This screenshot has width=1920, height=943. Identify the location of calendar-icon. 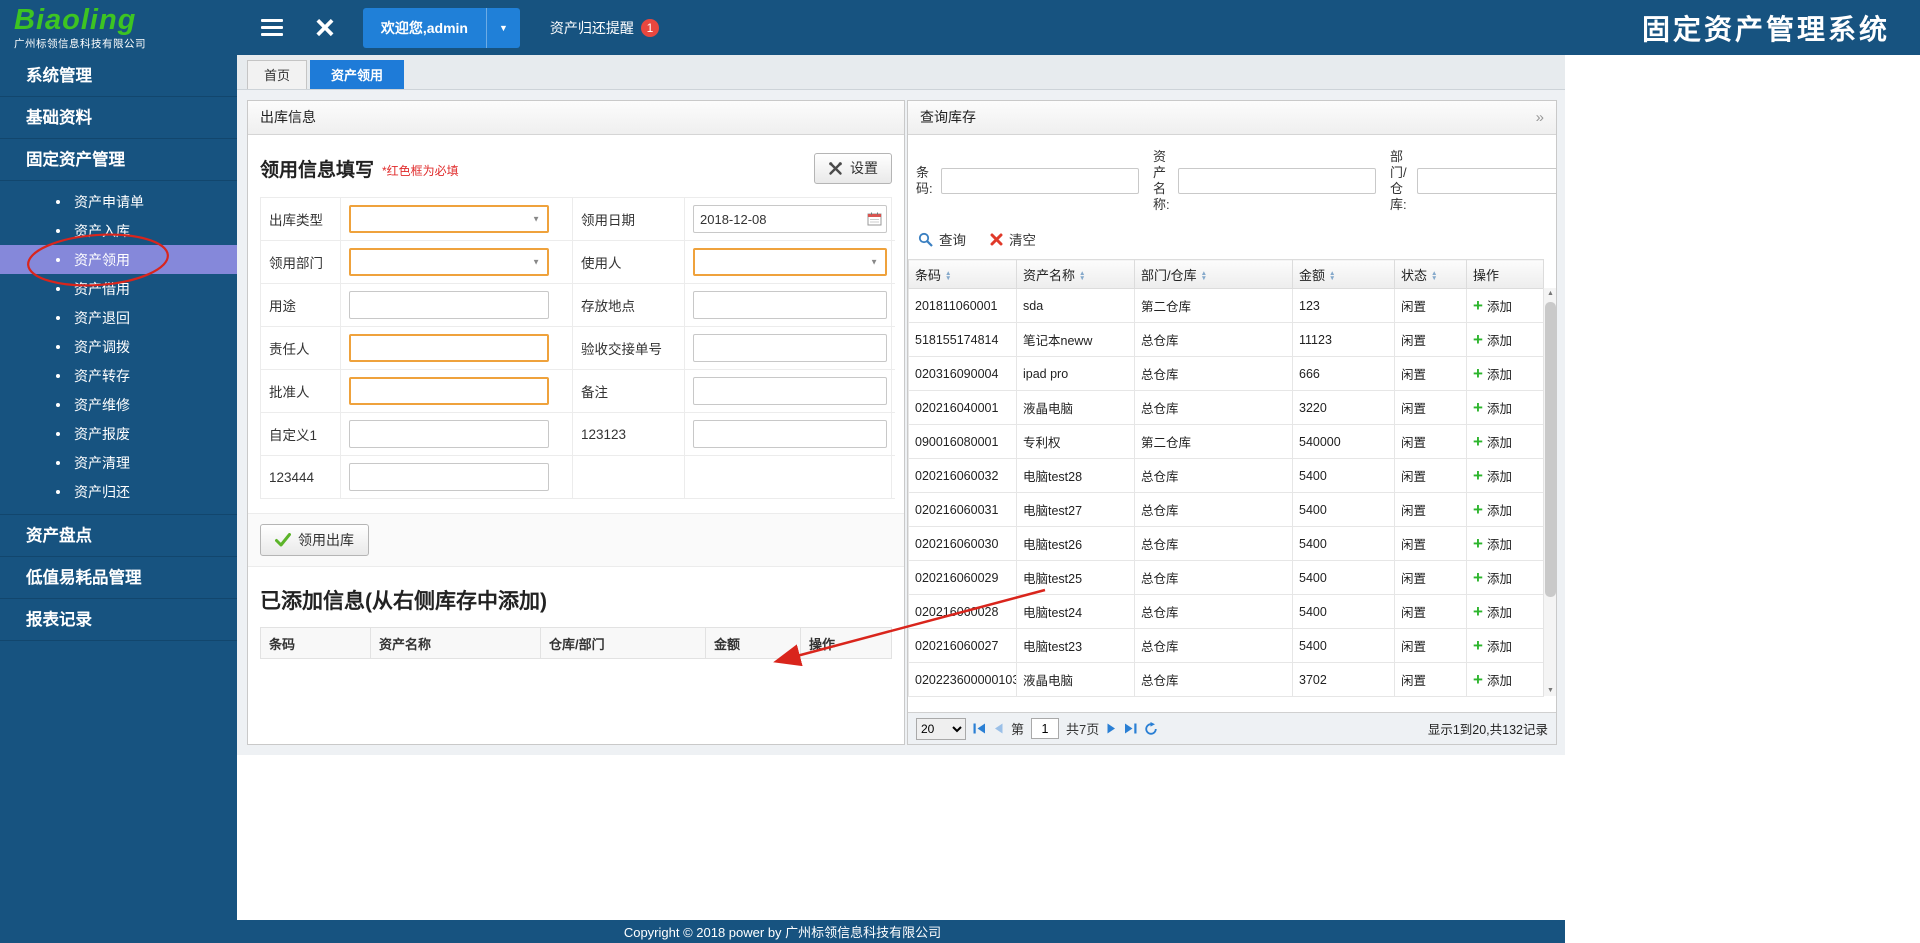
(874, 219).